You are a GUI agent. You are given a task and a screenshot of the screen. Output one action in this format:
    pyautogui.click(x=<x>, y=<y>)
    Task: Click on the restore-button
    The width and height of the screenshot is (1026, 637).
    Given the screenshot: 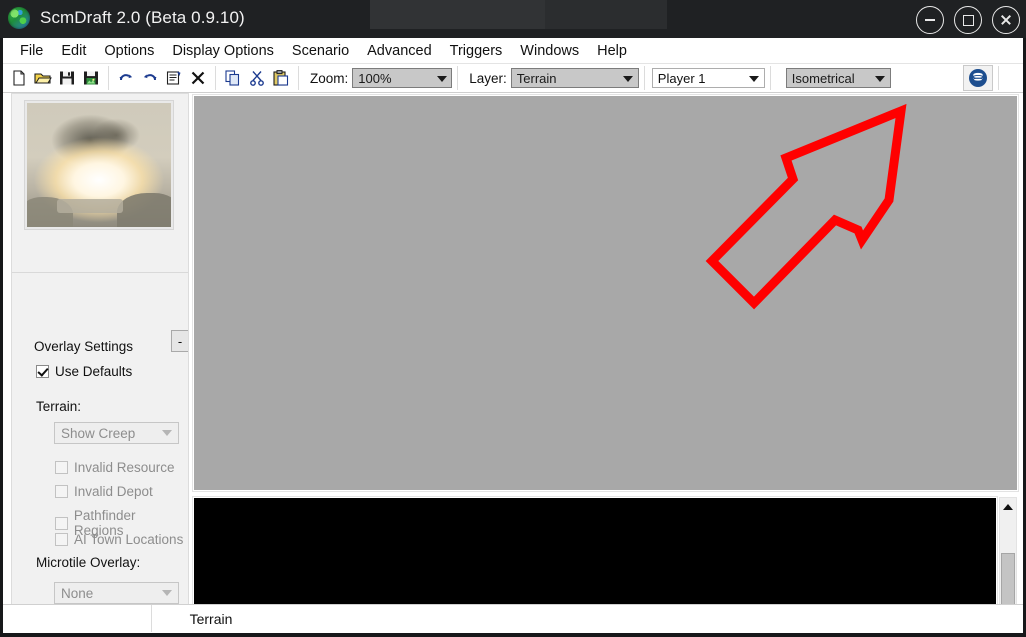 What is the action you would take?
    pyautogui.click(x=968, y=20)
    